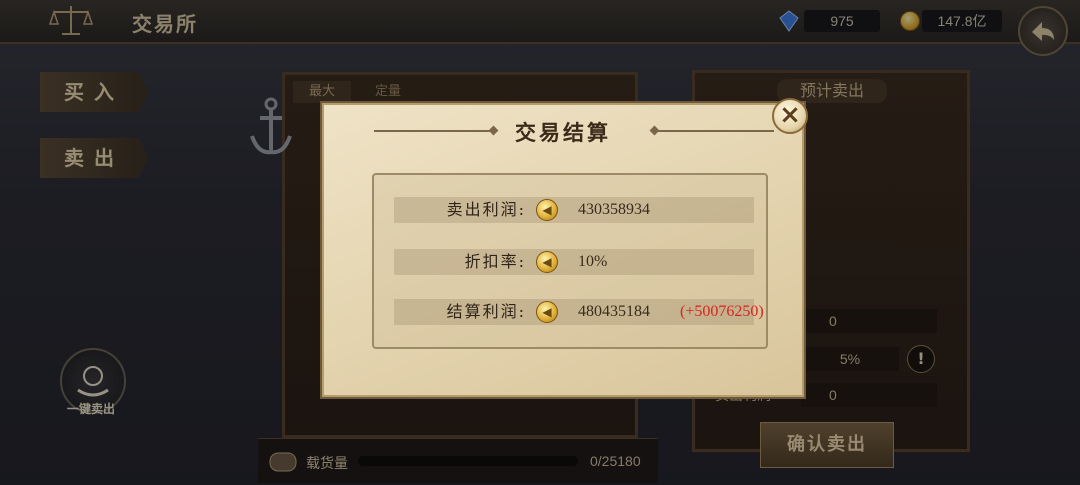 This screenshot has height=485, width=1080. What do you see at coordinates (722, 311) in the screenshot?
I see `bonus-value: (+50076250)` at bounding box center [722, 311].